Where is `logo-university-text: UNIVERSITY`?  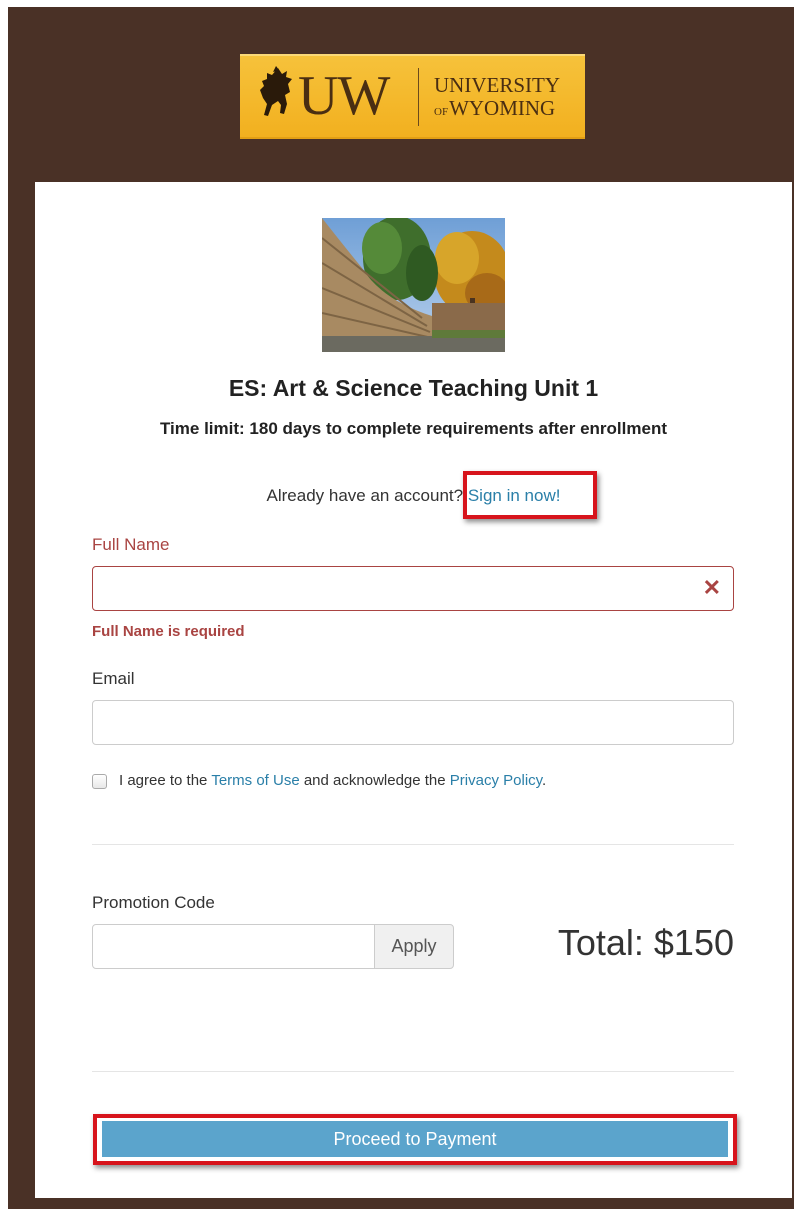
logo-university-text: UNIVERSITY is located at coordinates (497, 85).